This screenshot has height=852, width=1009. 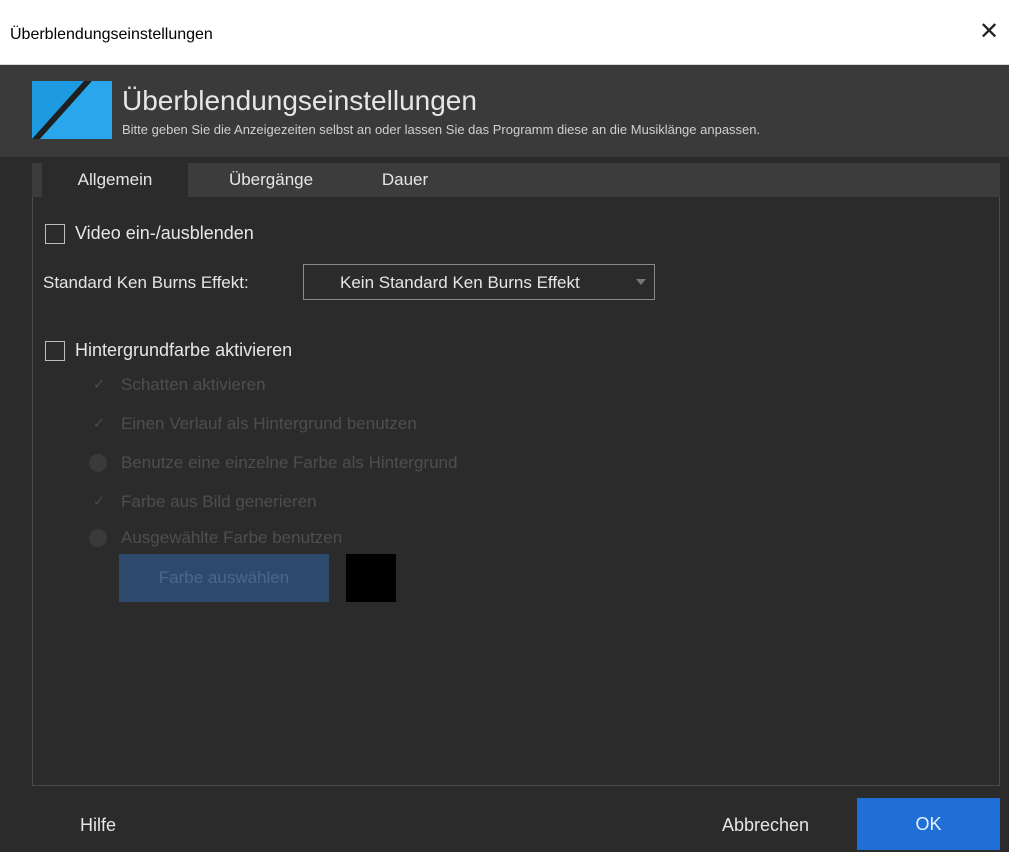 I want to click on ken-burns-selected-value: Kein Standard Ken Burns Effekt, so click(x=460, y=282).